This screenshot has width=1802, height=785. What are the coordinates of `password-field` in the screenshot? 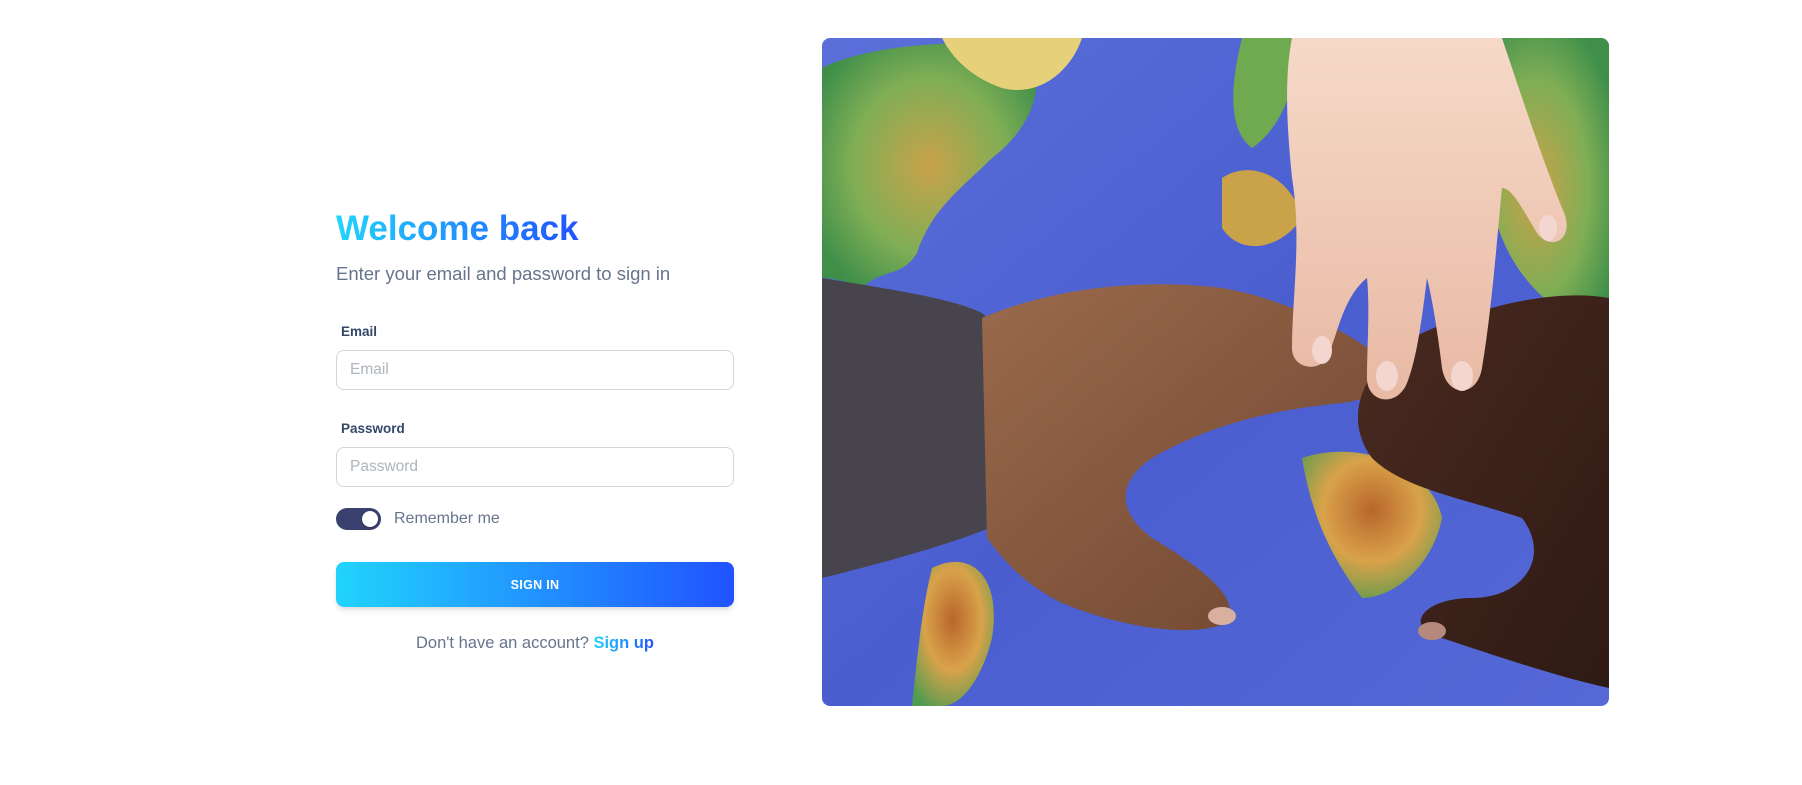 It's located at (535, 467).